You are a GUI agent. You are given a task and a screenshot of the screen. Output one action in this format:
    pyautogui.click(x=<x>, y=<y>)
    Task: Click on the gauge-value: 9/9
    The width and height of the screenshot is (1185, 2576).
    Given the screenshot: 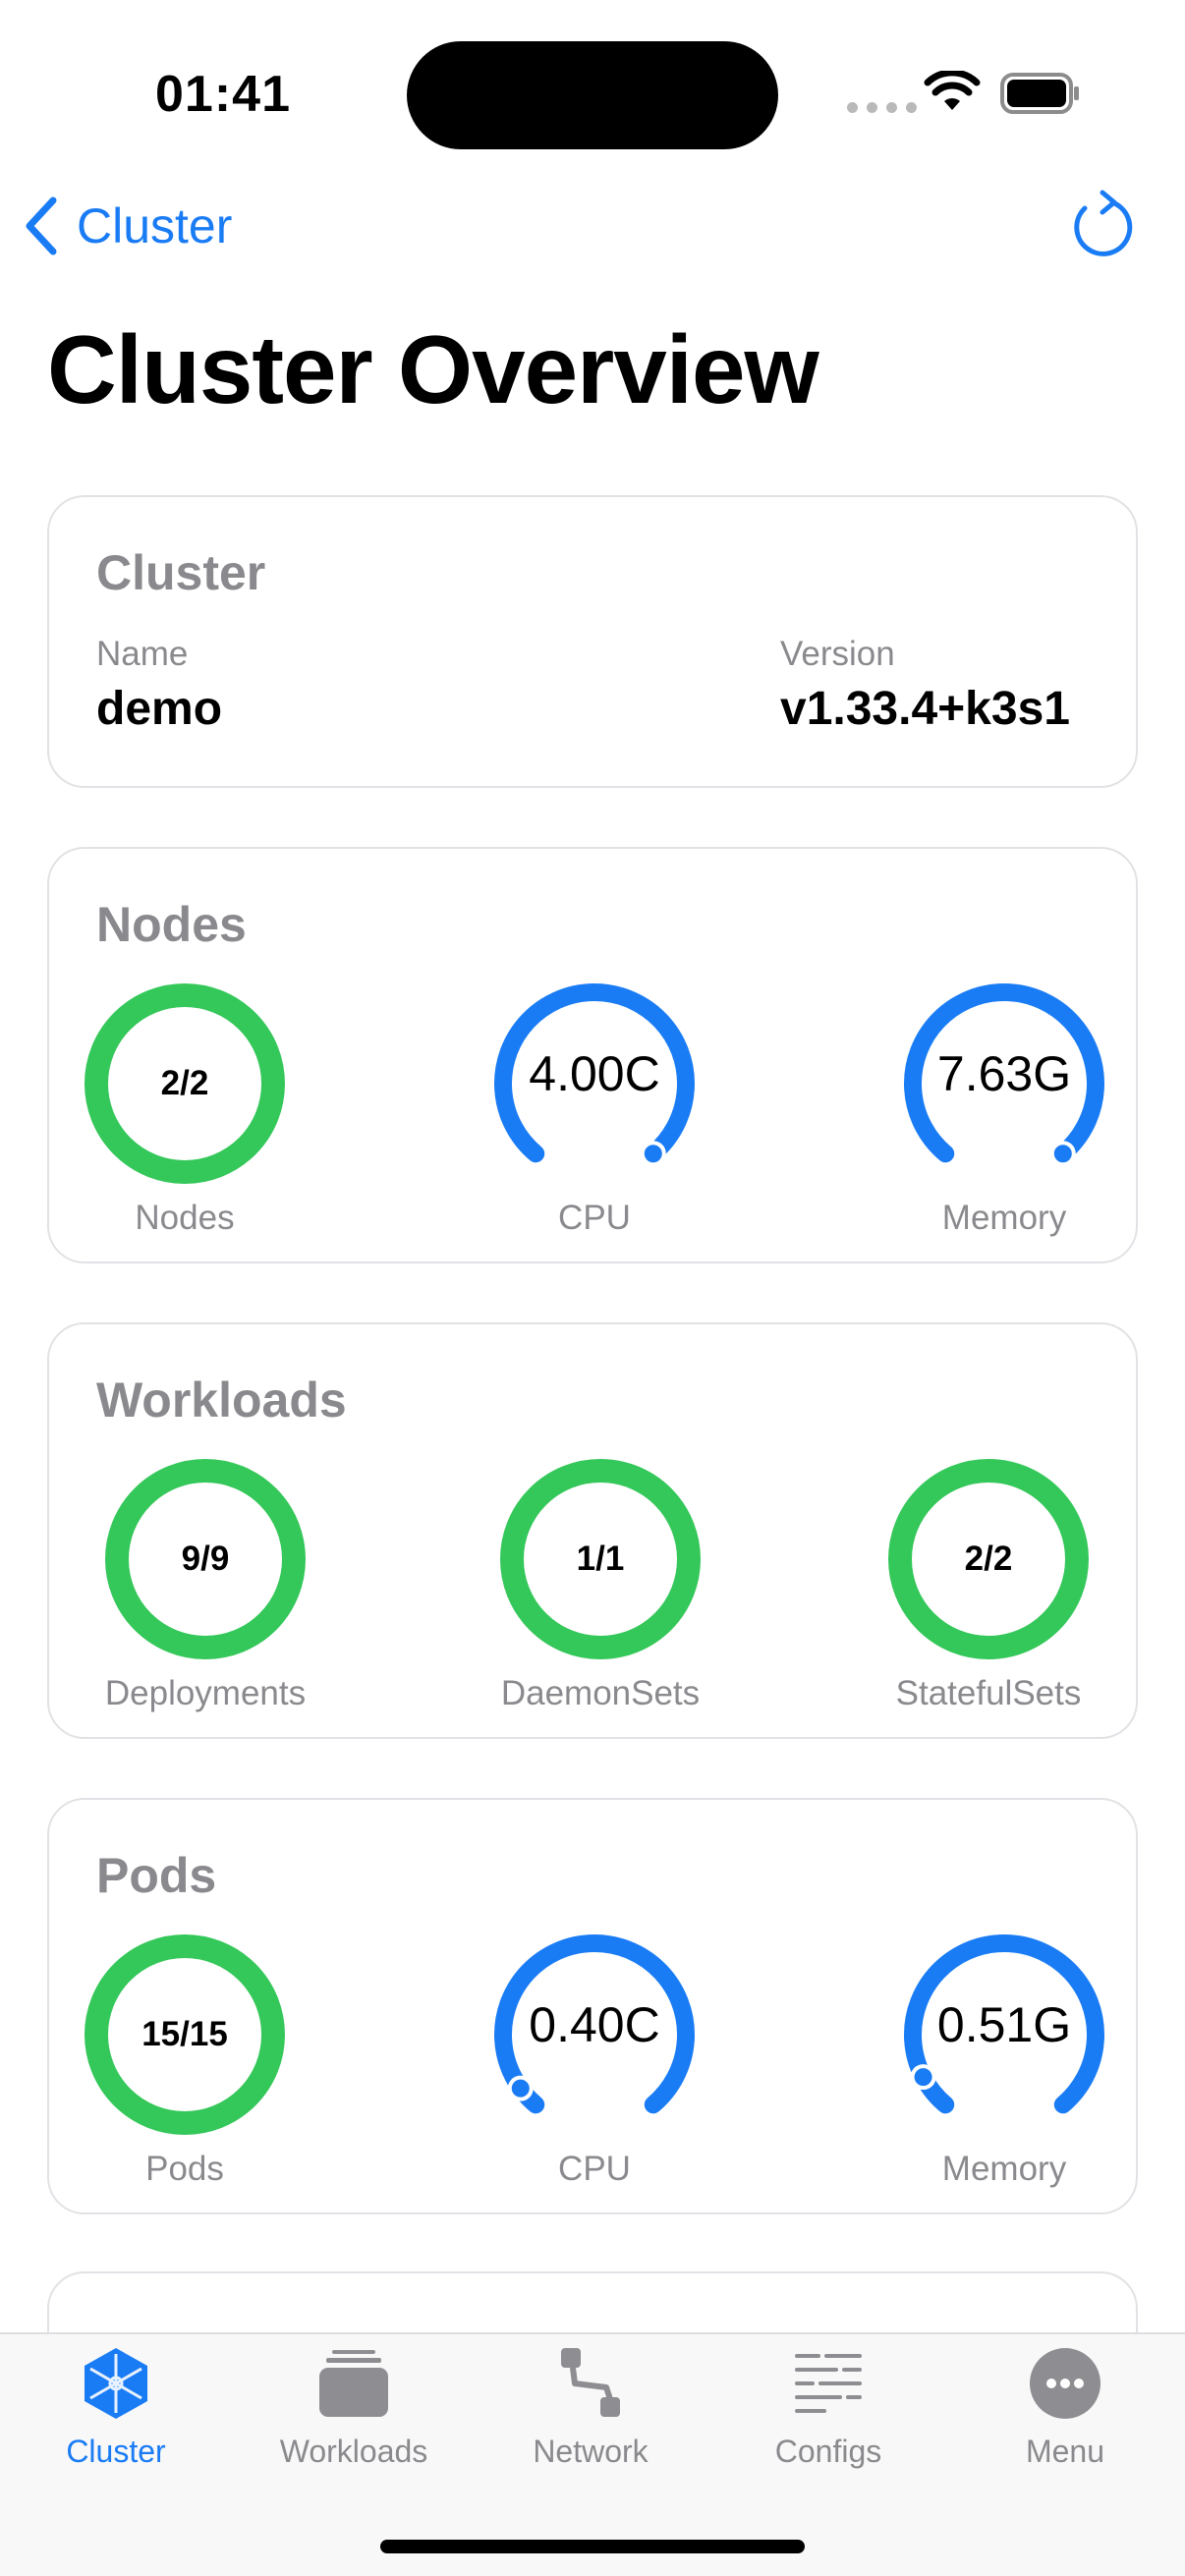 What is the action you would take?
    pyautogui.click(x=206, y=1559)
    